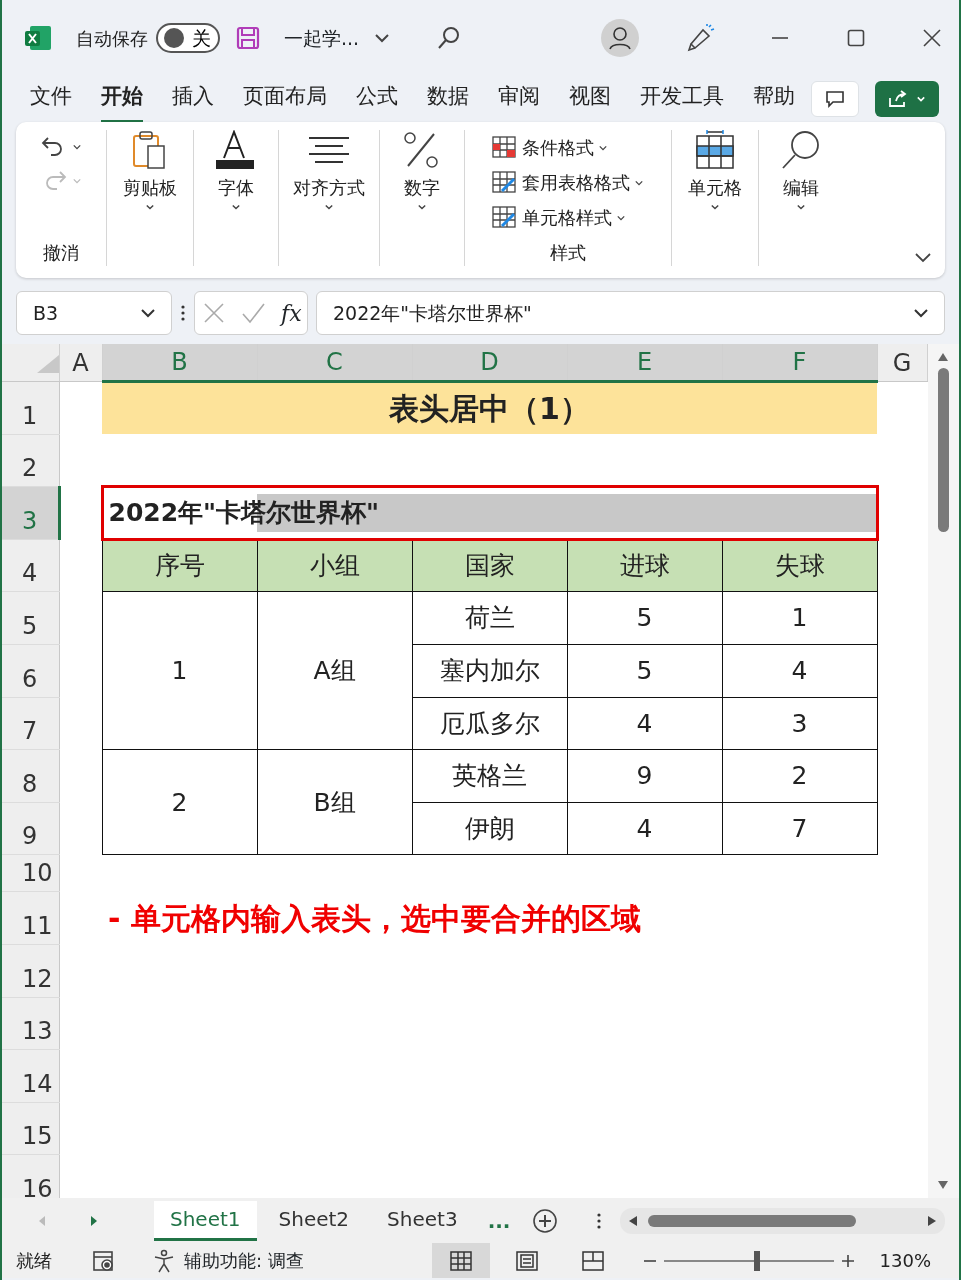 The height and width of the screenshot is (1280, 961). What do you see at coordinates (644, 670) in the screenshot?
I see `table-cell: 5` at bounding box center [644, 670].